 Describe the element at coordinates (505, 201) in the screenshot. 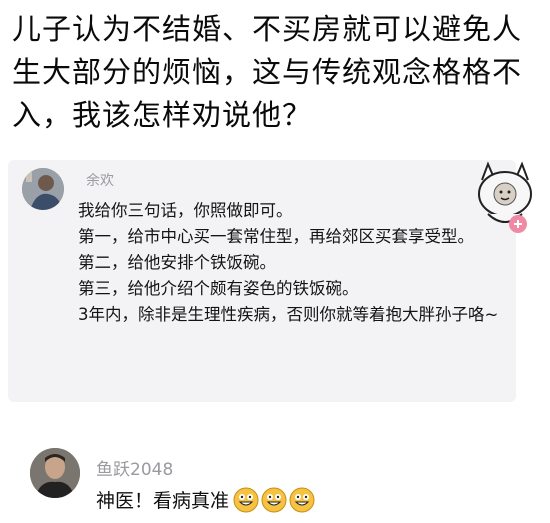

I see `cartoon-face-sticker-icon` at that location.